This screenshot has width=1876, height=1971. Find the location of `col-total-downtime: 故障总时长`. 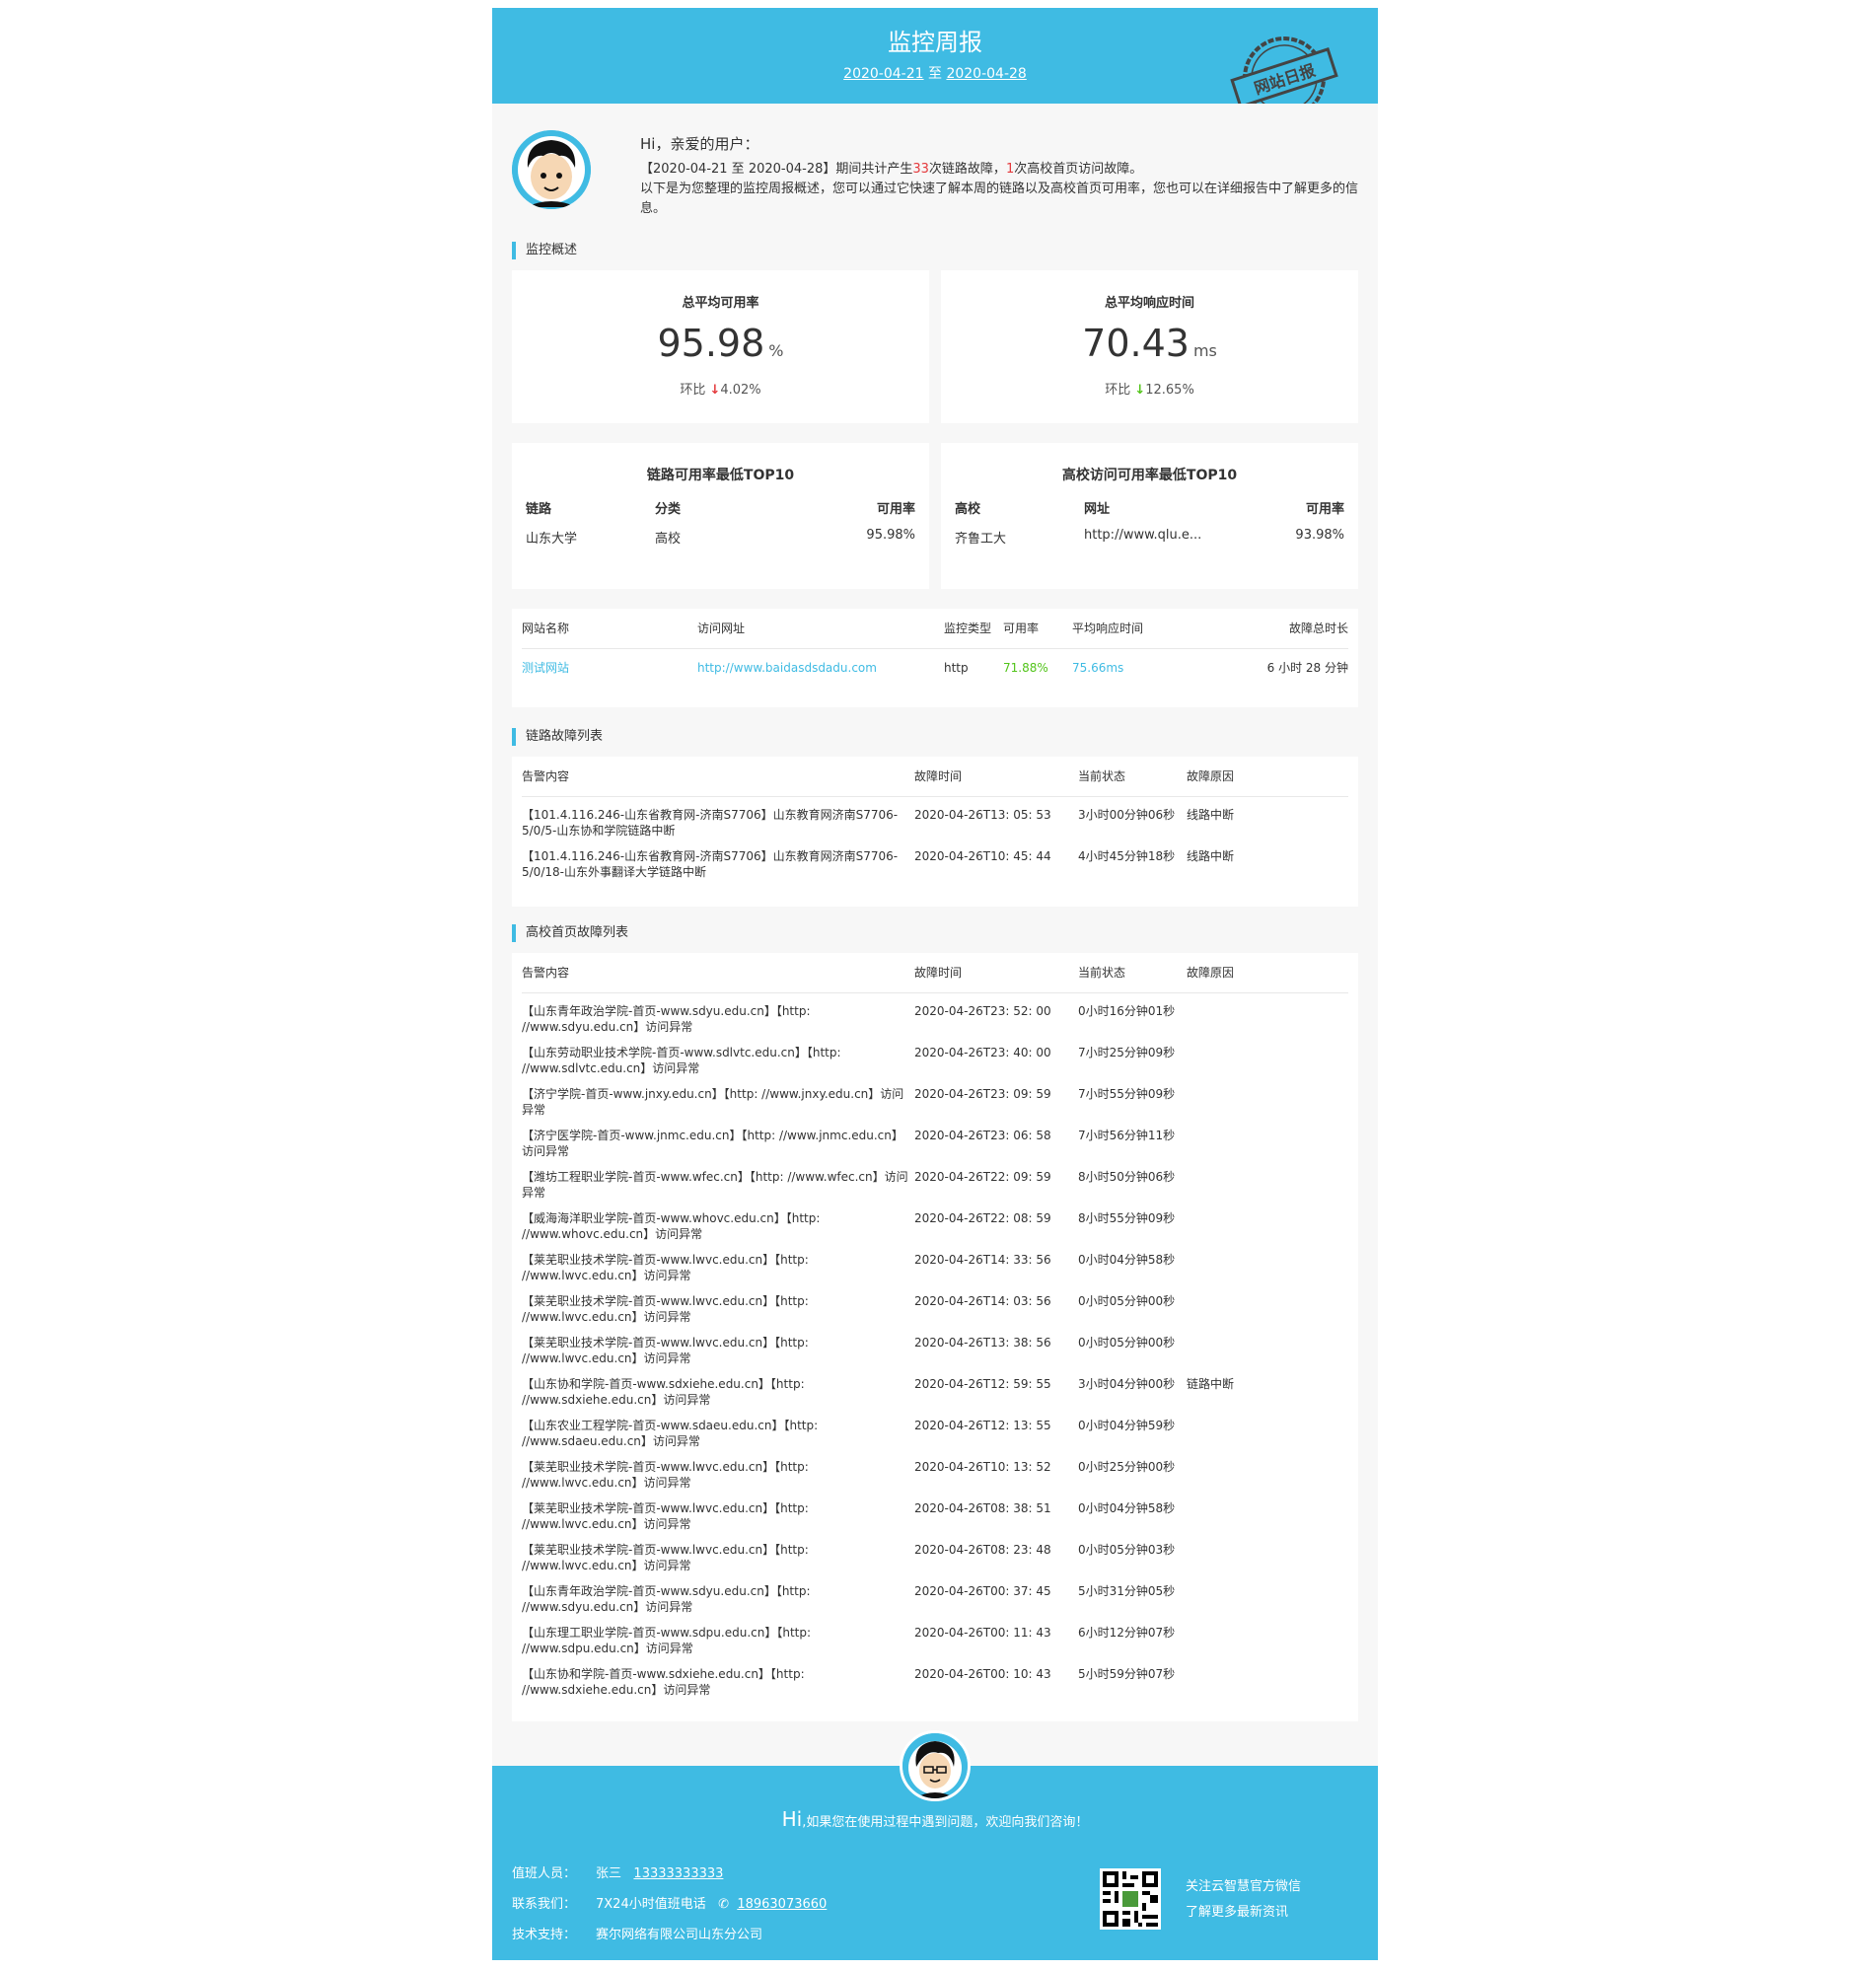

col-total-downtime: 故障总时长 is located at coordinates (1289, 629).